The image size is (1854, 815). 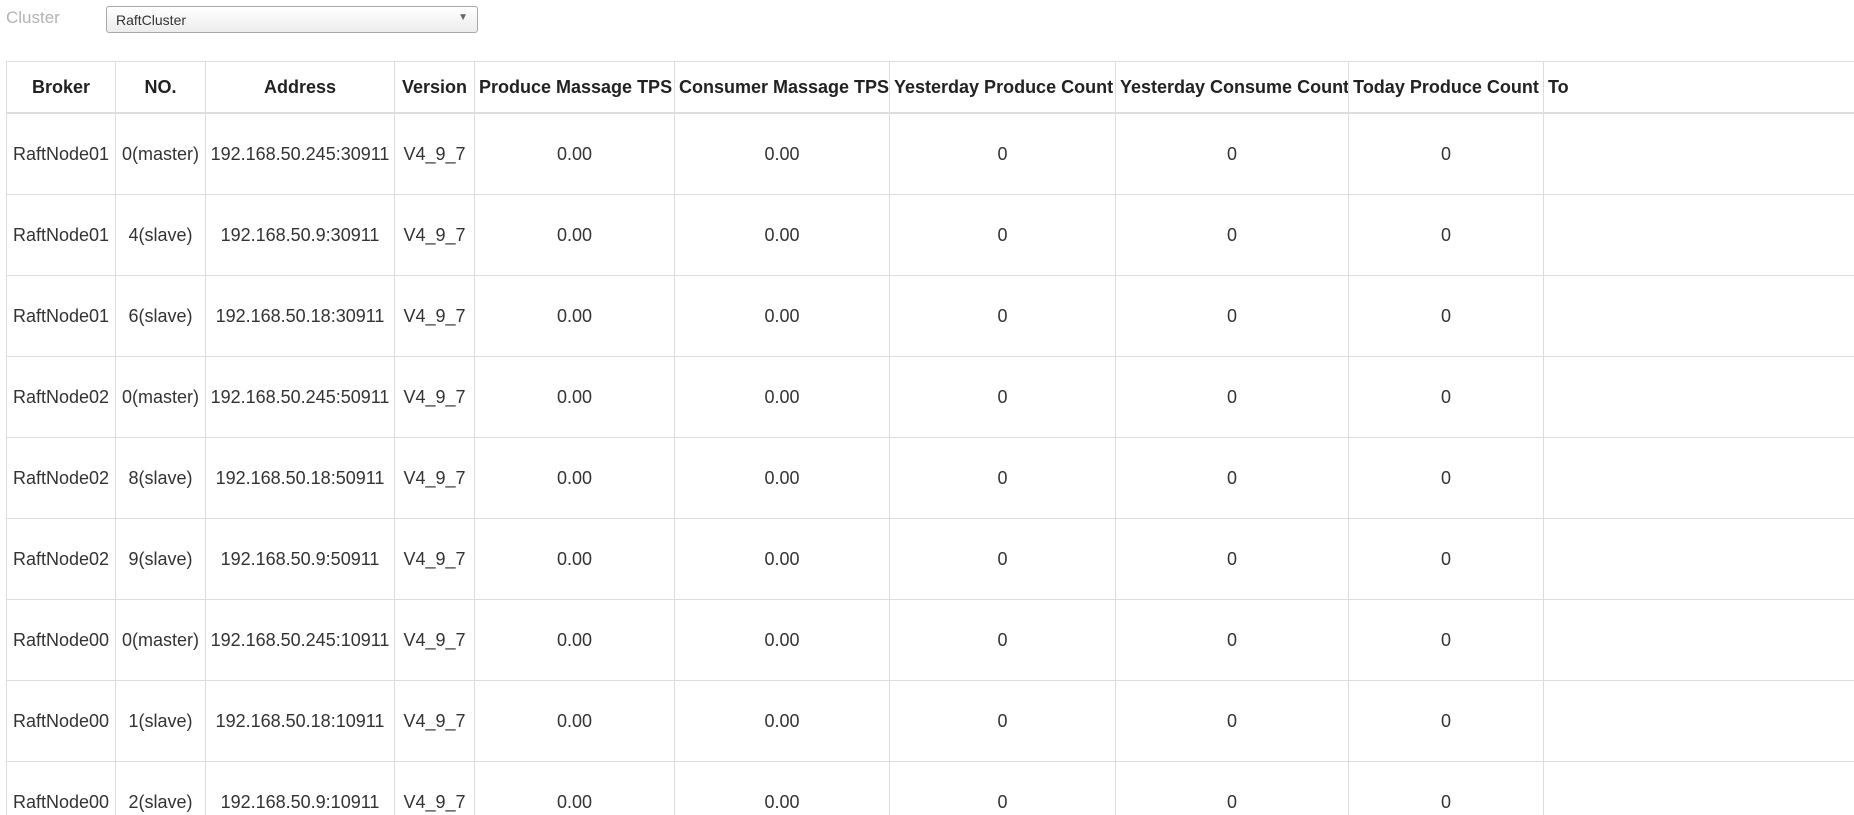 I want to click on cell-address: 192.168.50.245:10911, so click(x=300, y=640).